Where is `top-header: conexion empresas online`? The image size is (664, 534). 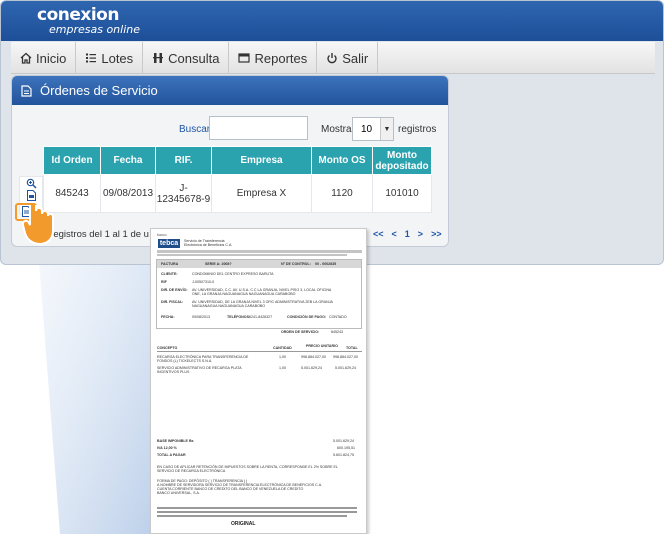 top-header: conexion empresas online is located at coordinates (332, 21).